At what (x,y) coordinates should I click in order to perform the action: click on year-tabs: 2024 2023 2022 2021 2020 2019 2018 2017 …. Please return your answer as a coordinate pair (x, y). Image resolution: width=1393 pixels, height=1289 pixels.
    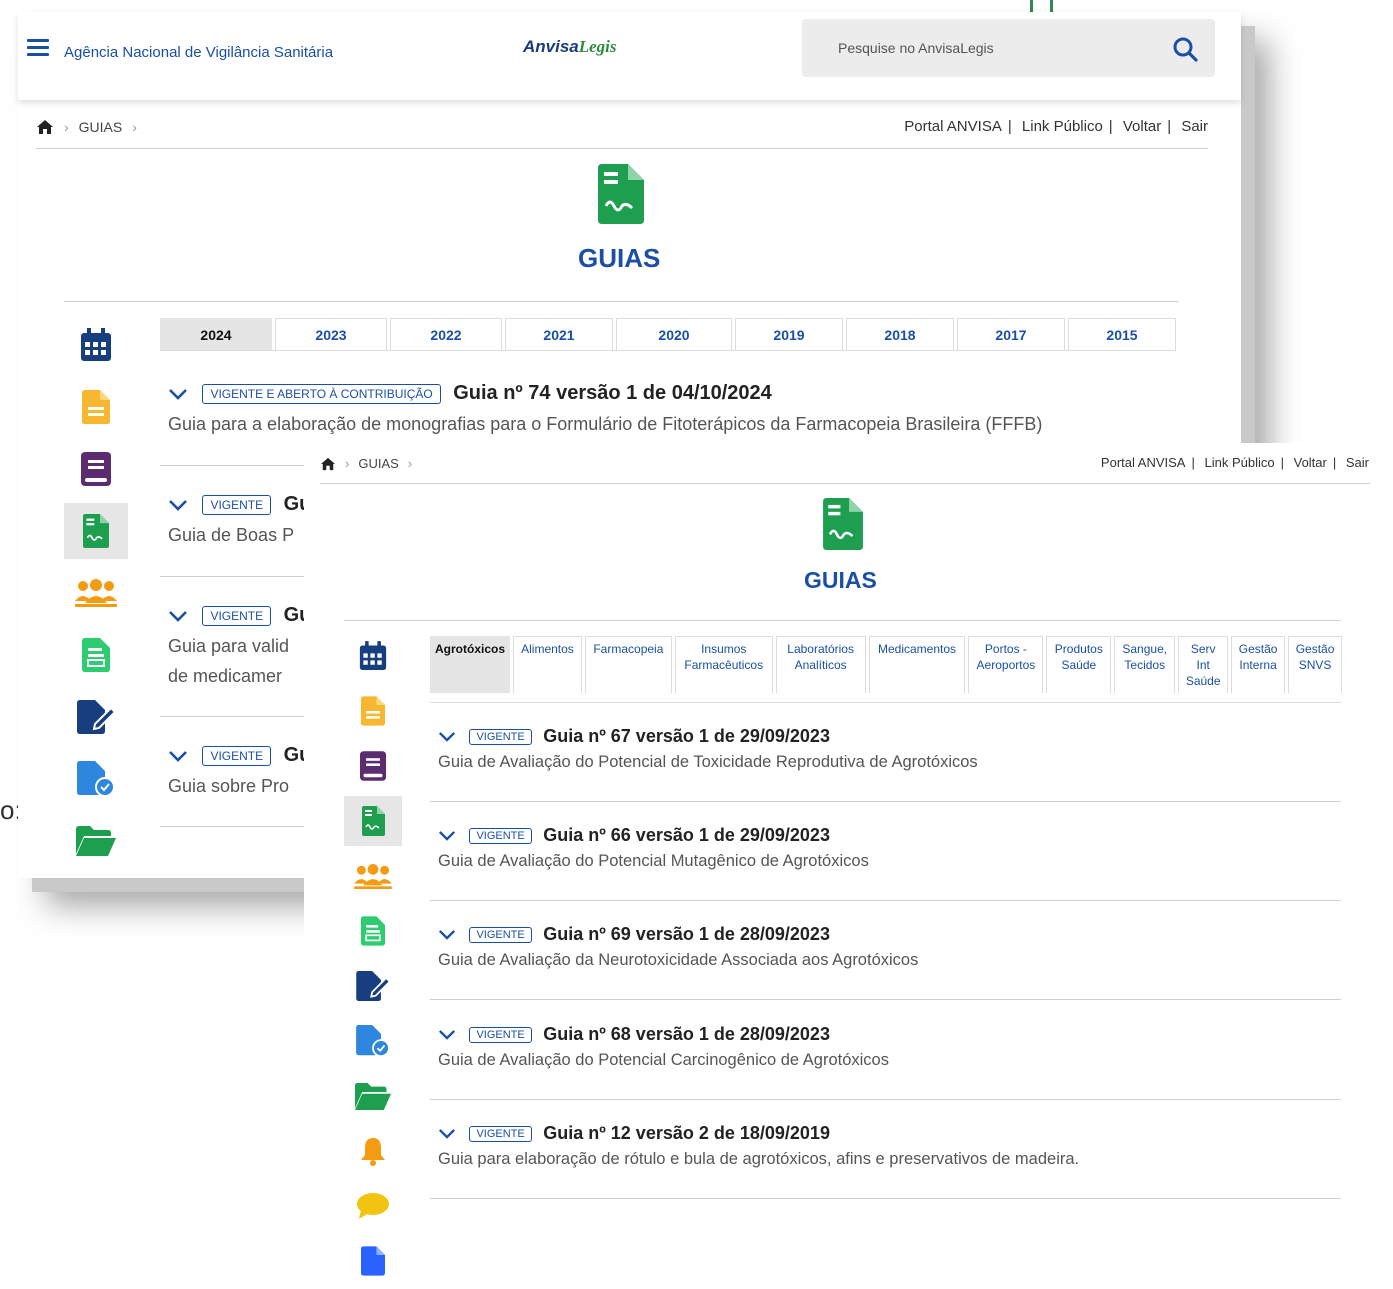
    Looking at the image, I should click on (668, 334).